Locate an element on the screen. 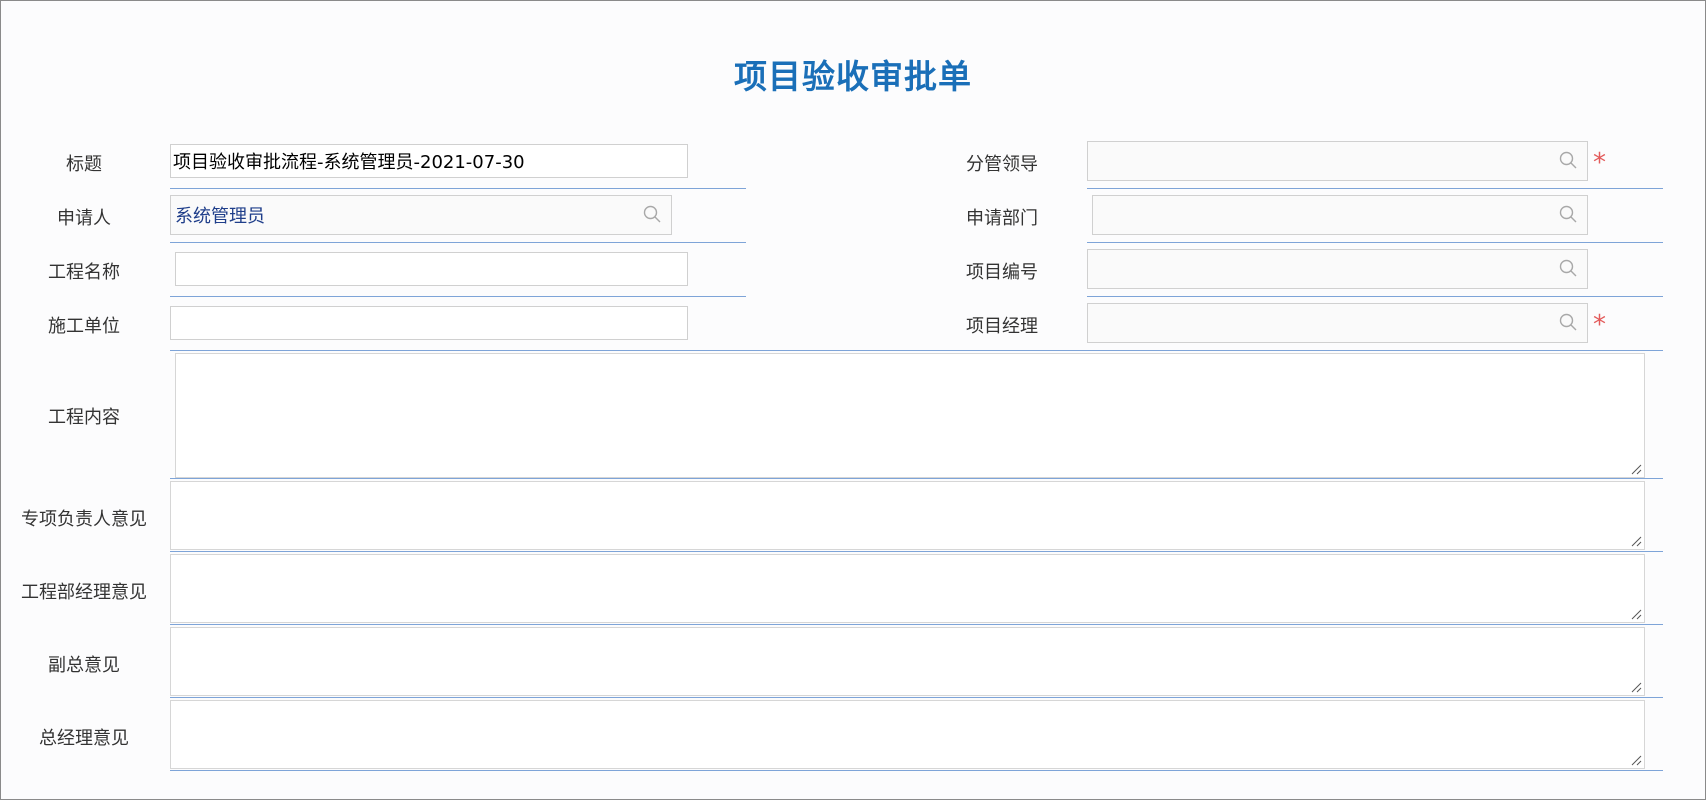 Image resolution: width=1706 pixels, height=800 pixels. project-no-field is located at coordinates (1337, 269).